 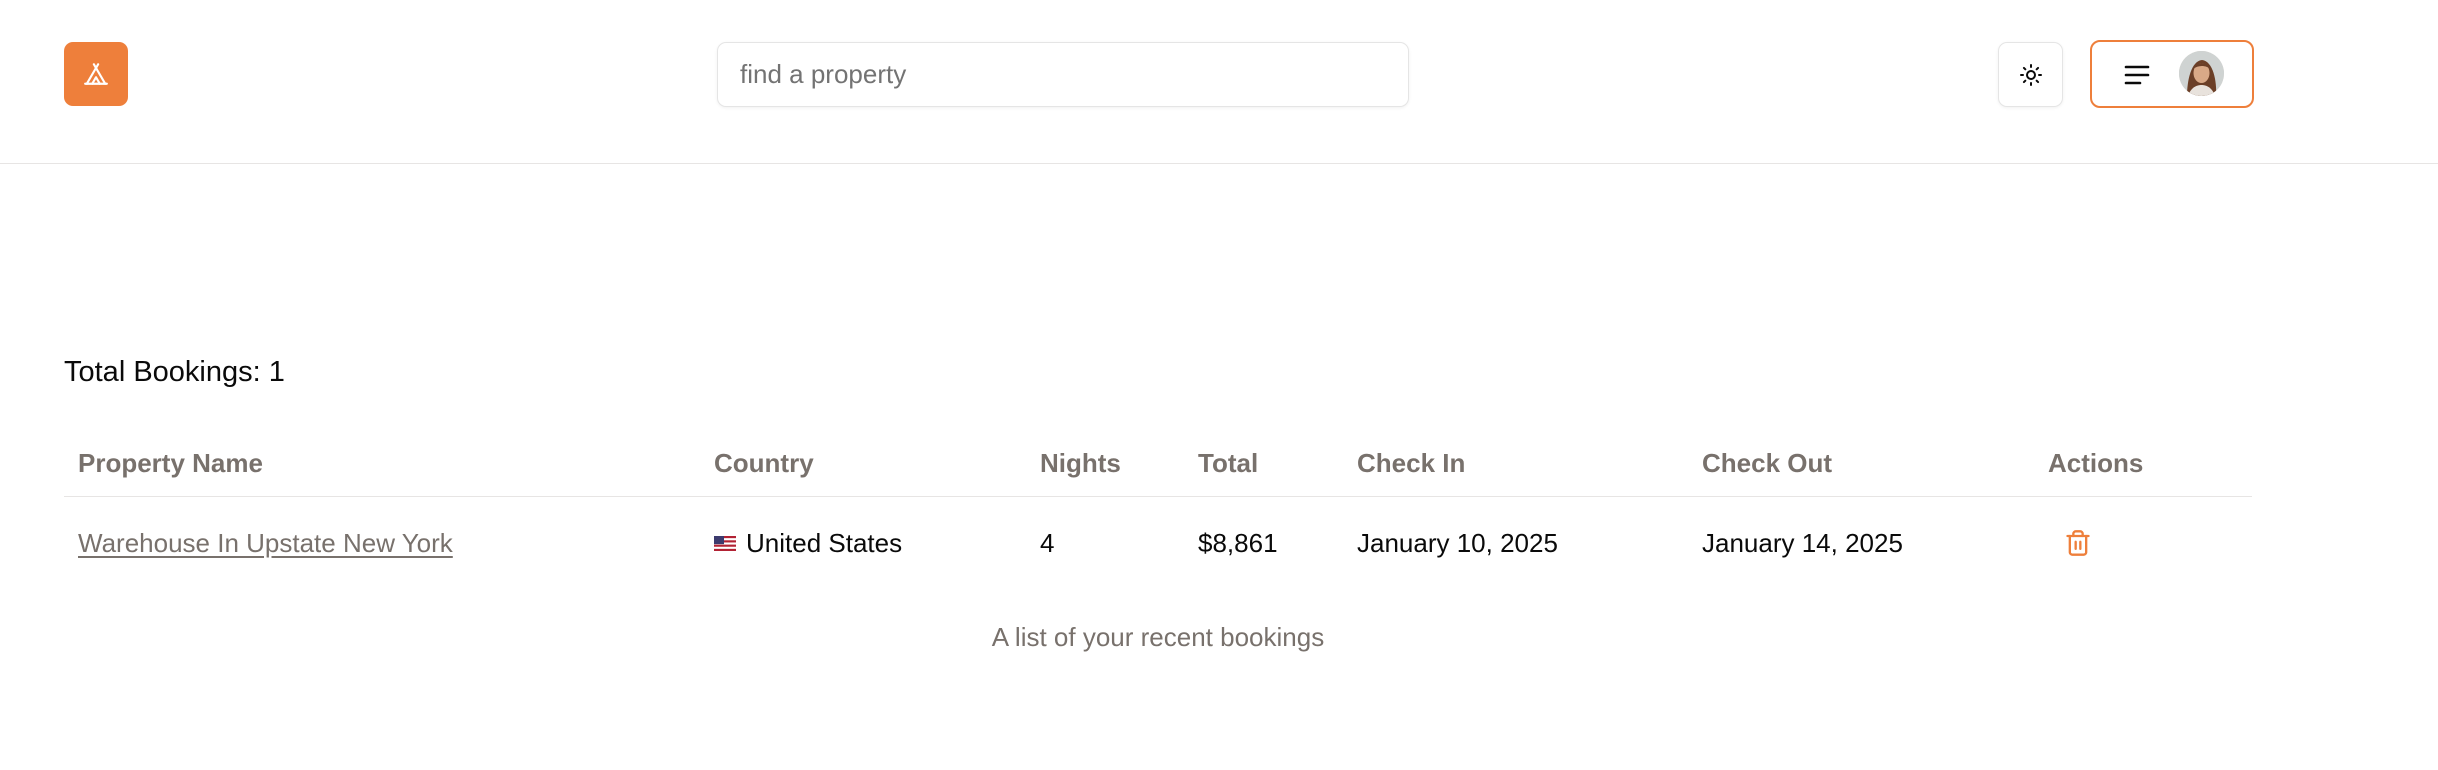 I want to click on country-name: United States, so click(x=824, y=542).